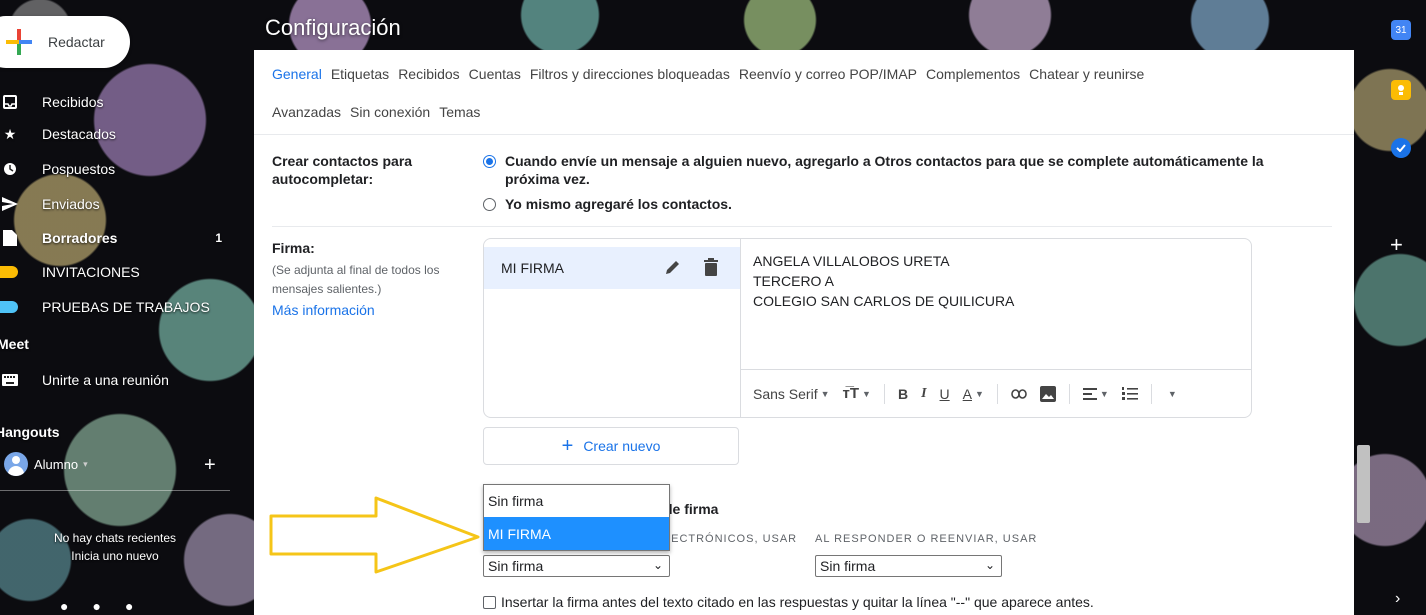 This screenshot has height=615, width=1426. I want to click on send-icon, so click(10, 204).